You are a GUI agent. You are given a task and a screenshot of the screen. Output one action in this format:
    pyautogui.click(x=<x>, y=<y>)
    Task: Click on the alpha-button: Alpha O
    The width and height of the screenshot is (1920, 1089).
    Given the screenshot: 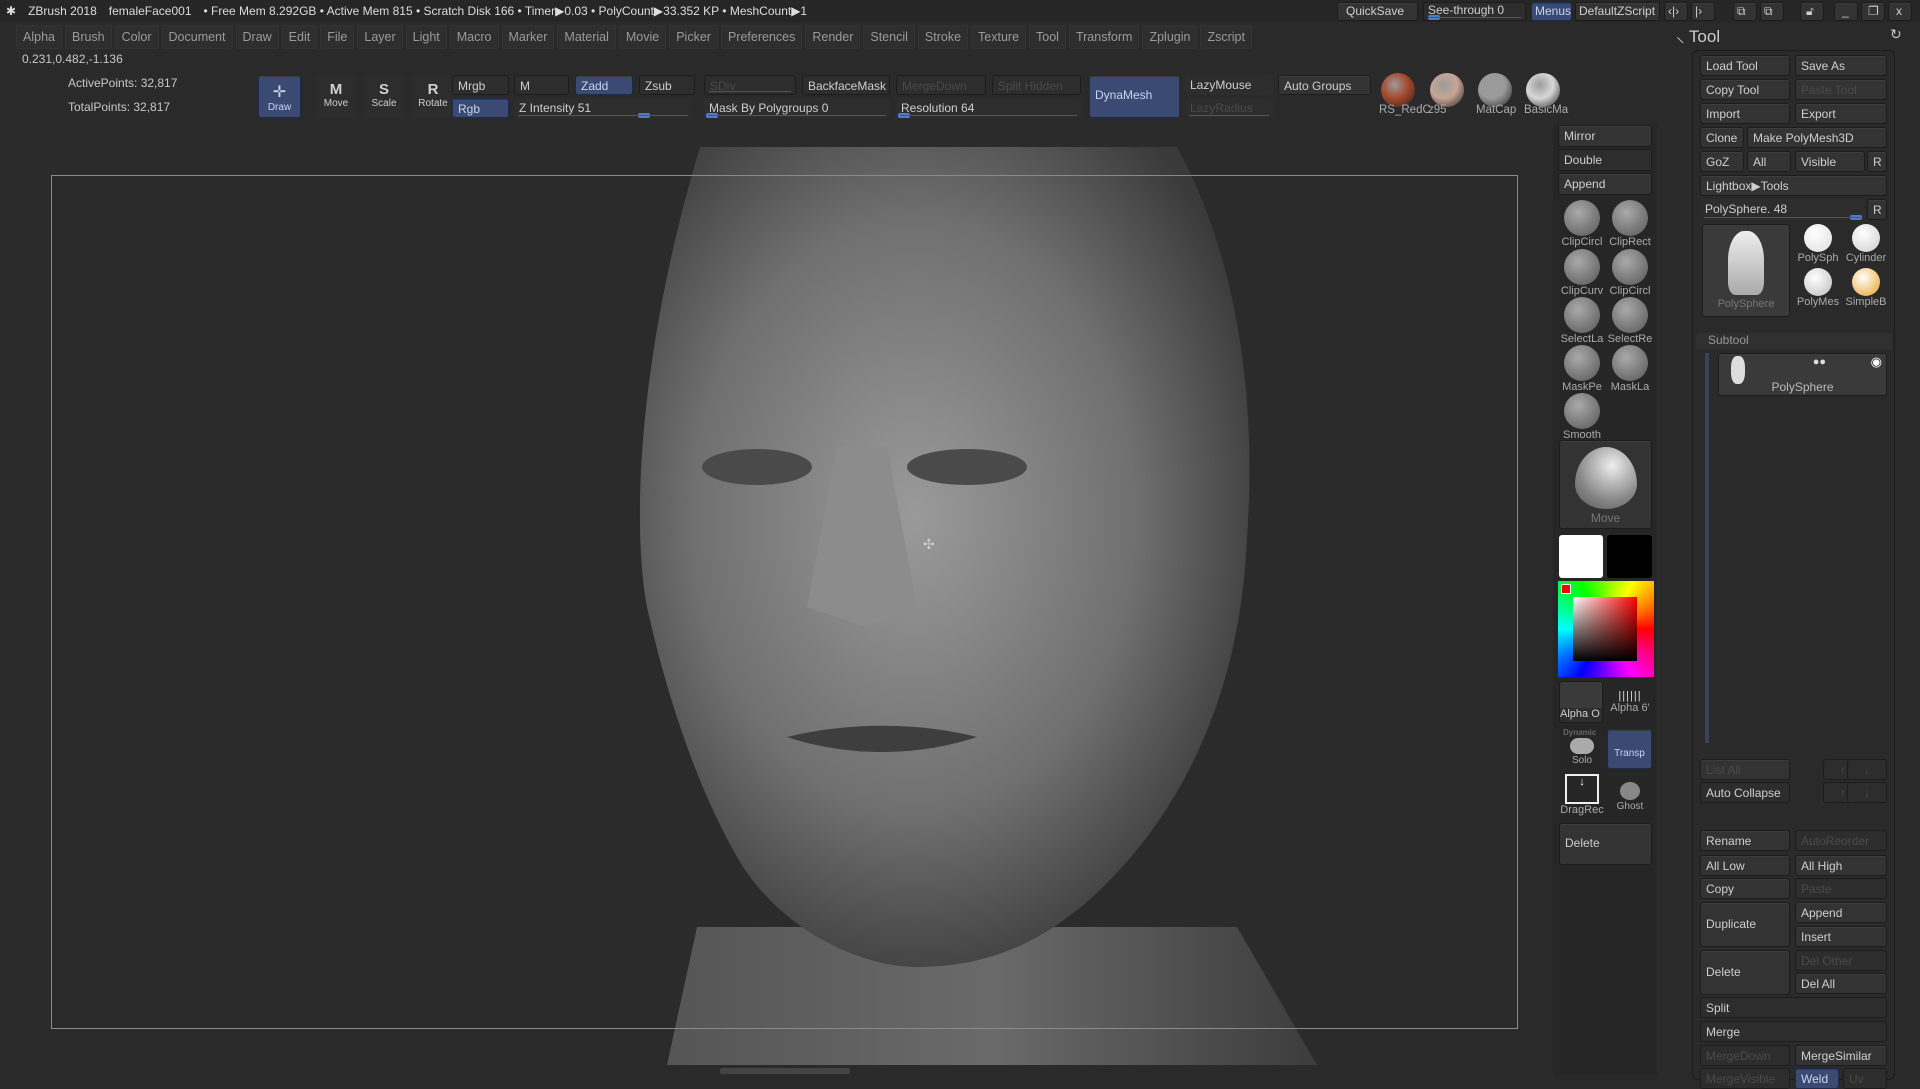 What is the action you would take?
    pyautogui.click(x=1581, y=702)
    